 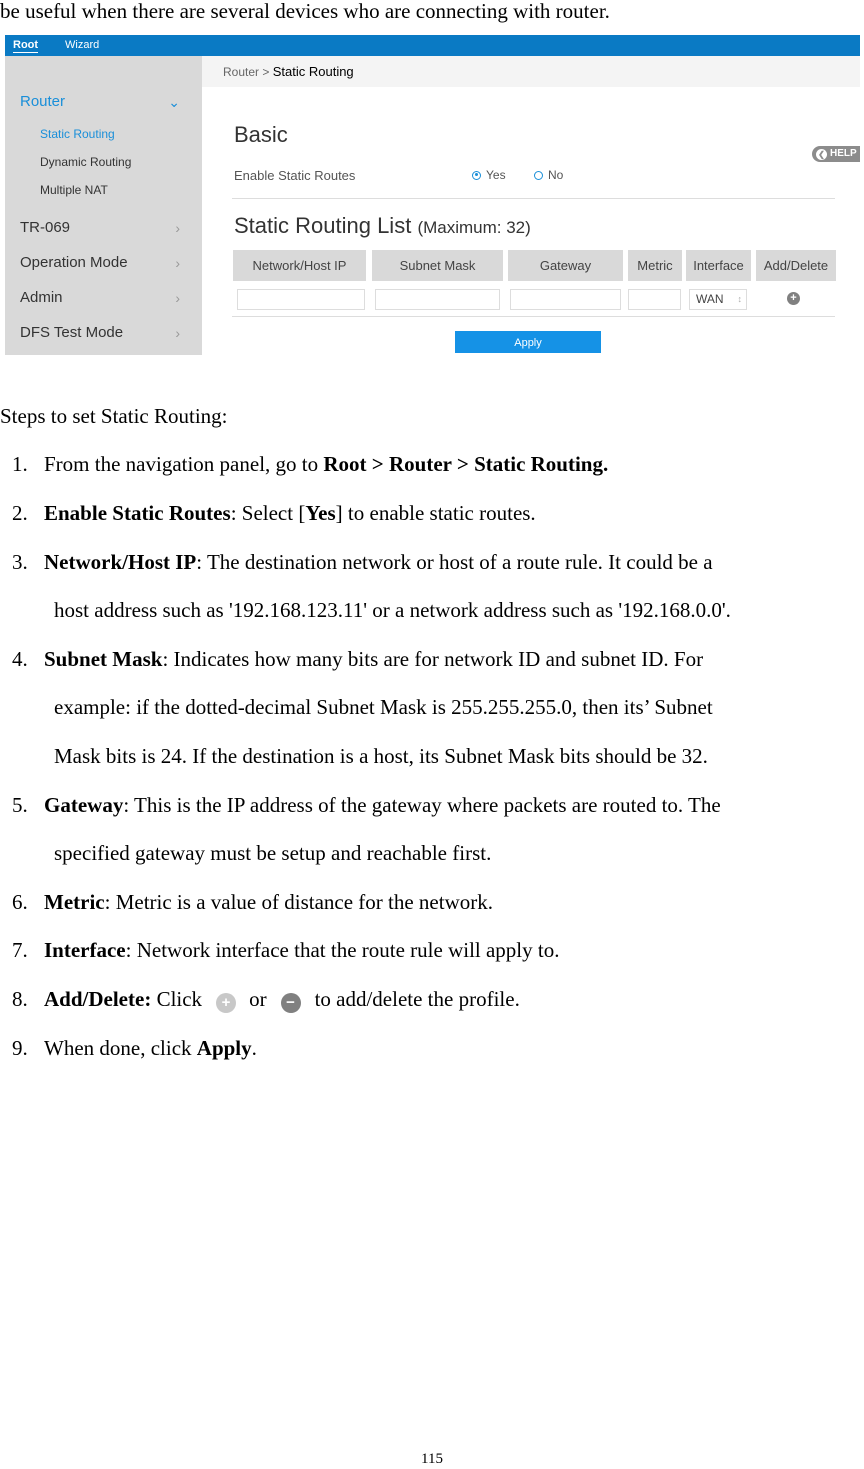 What do you see at coordinates (85, 162) in the screenshot?
I see `sidebar-subitem-dynamic-routing: Dynamic Routing` at bounding box center [85, 162].